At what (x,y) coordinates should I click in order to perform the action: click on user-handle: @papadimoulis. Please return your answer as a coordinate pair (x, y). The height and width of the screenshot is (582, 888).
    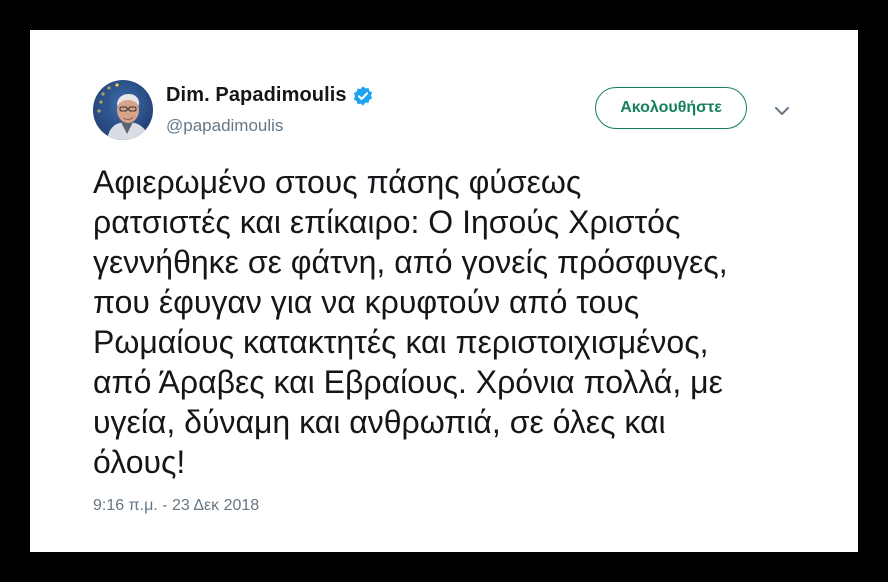
    Looking at the image, I should click on (224, 126).